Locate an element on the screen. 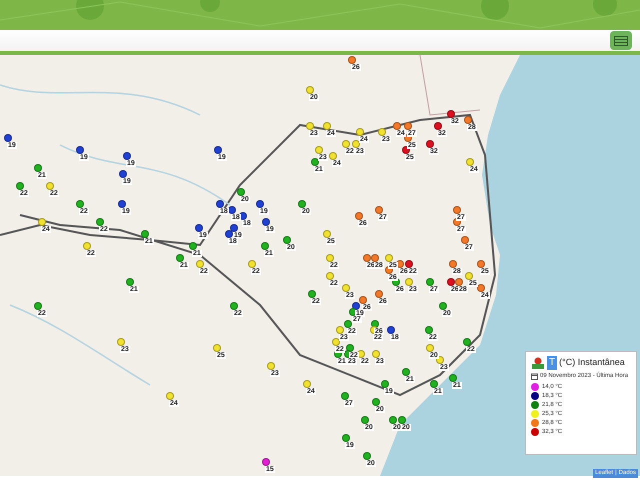  logo-icon is located at coordinates (538, 363).